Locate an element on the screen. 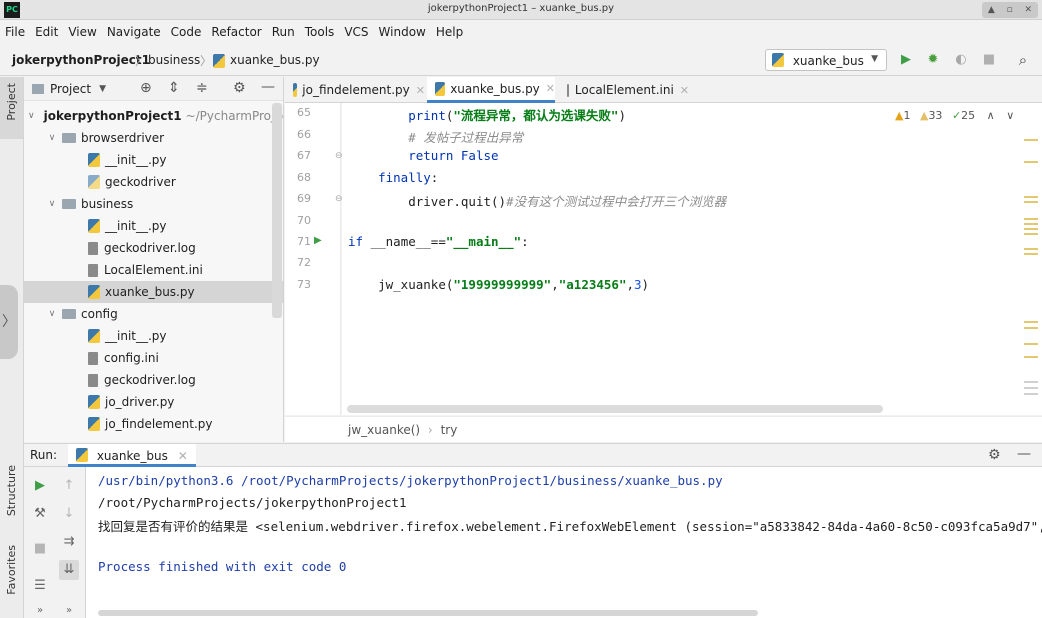 This screenshot has width=1042, height=618. run-icon: ▶ is located at coordinates (906, 60).